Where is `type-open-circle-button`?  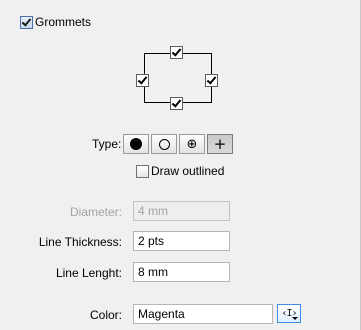
type-open-circle-button is located at coordinates (164, 144).